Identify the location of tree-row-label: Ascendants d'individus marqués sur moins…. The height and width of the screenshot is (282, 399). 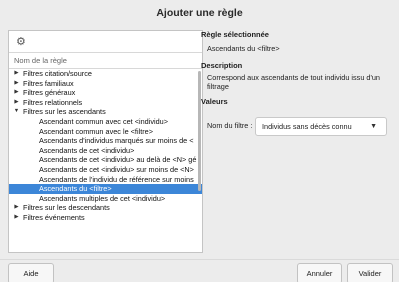
(116, 141).